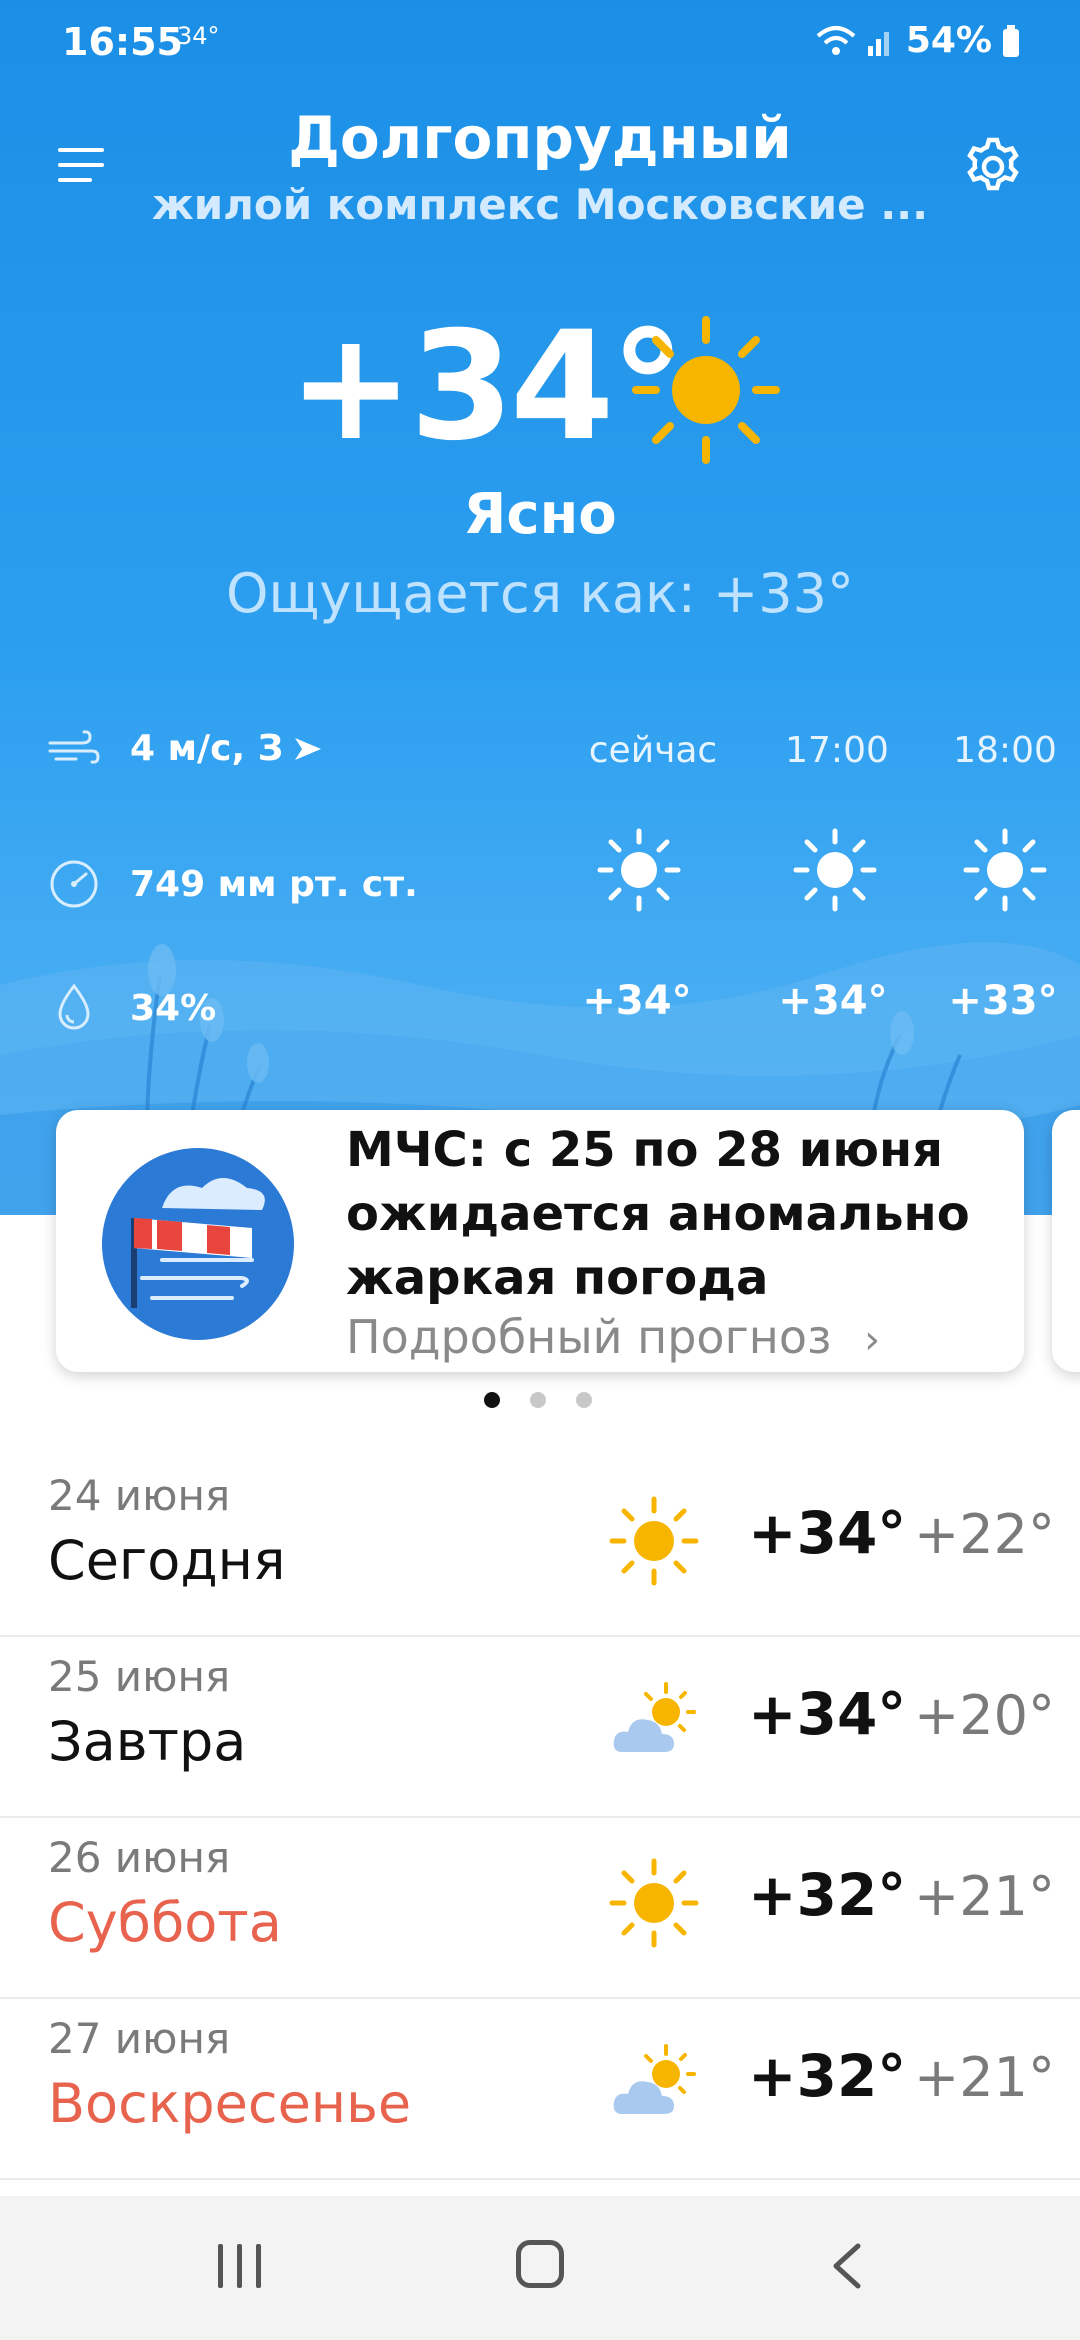  Describe the element at coordinates (147, 1741) in the screenshot. I see `day-name: Завтра` at that location.